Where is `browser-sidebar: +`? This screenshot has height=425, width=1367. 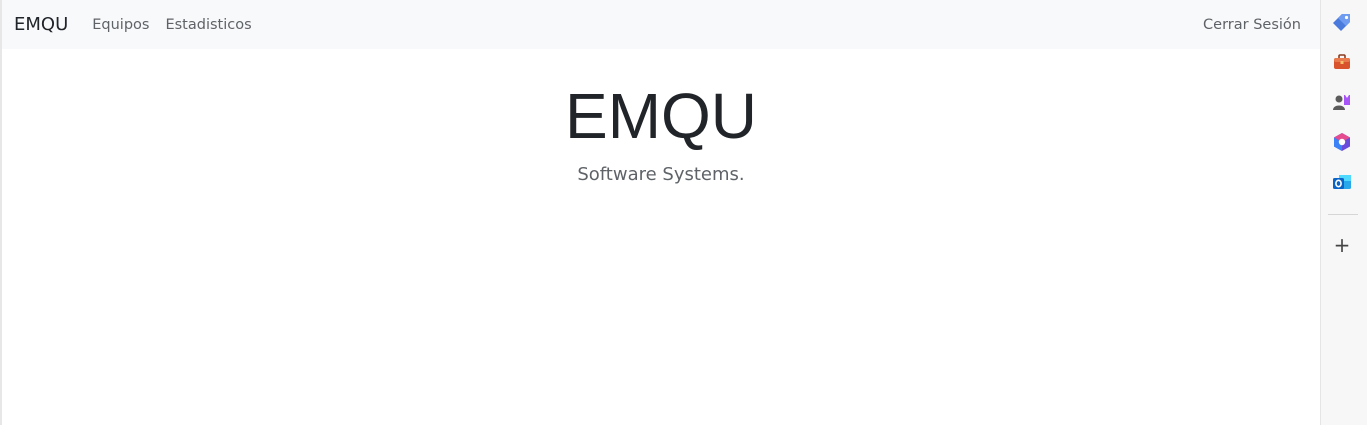 browser-sidebar: + is located at coordinates (1343, 212).